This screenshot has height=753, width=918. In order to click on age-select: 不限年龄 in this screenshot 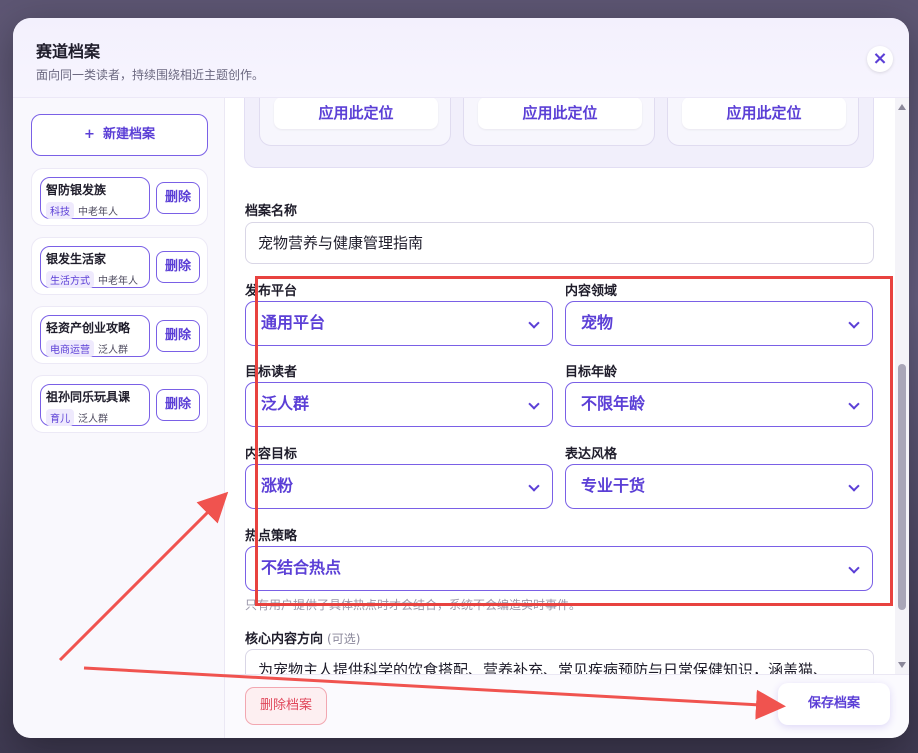, I will do `click(719, 404)`.